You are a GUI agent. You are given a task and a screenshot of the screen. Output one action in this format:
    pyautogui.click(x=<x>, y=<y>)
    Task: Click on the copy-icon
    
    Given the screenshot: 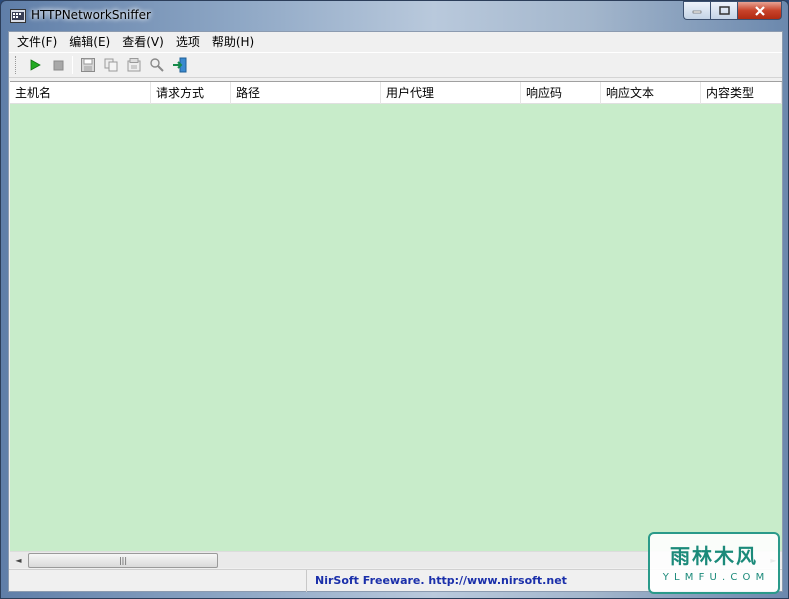 What is the action you would take?
    pyautogui.click(x=110, y=65)
    